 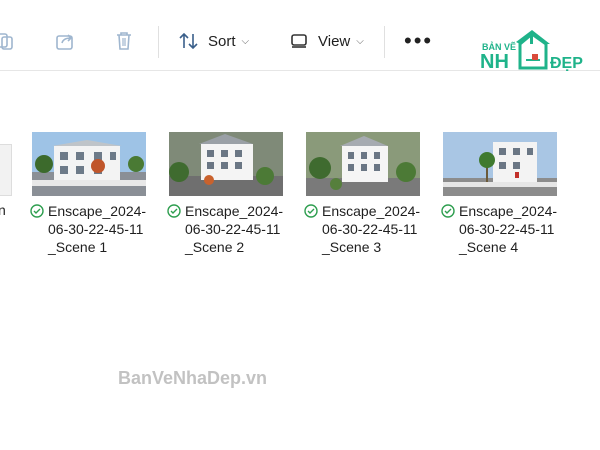 I want to click on sort-icon, so click(x=189, y=41).